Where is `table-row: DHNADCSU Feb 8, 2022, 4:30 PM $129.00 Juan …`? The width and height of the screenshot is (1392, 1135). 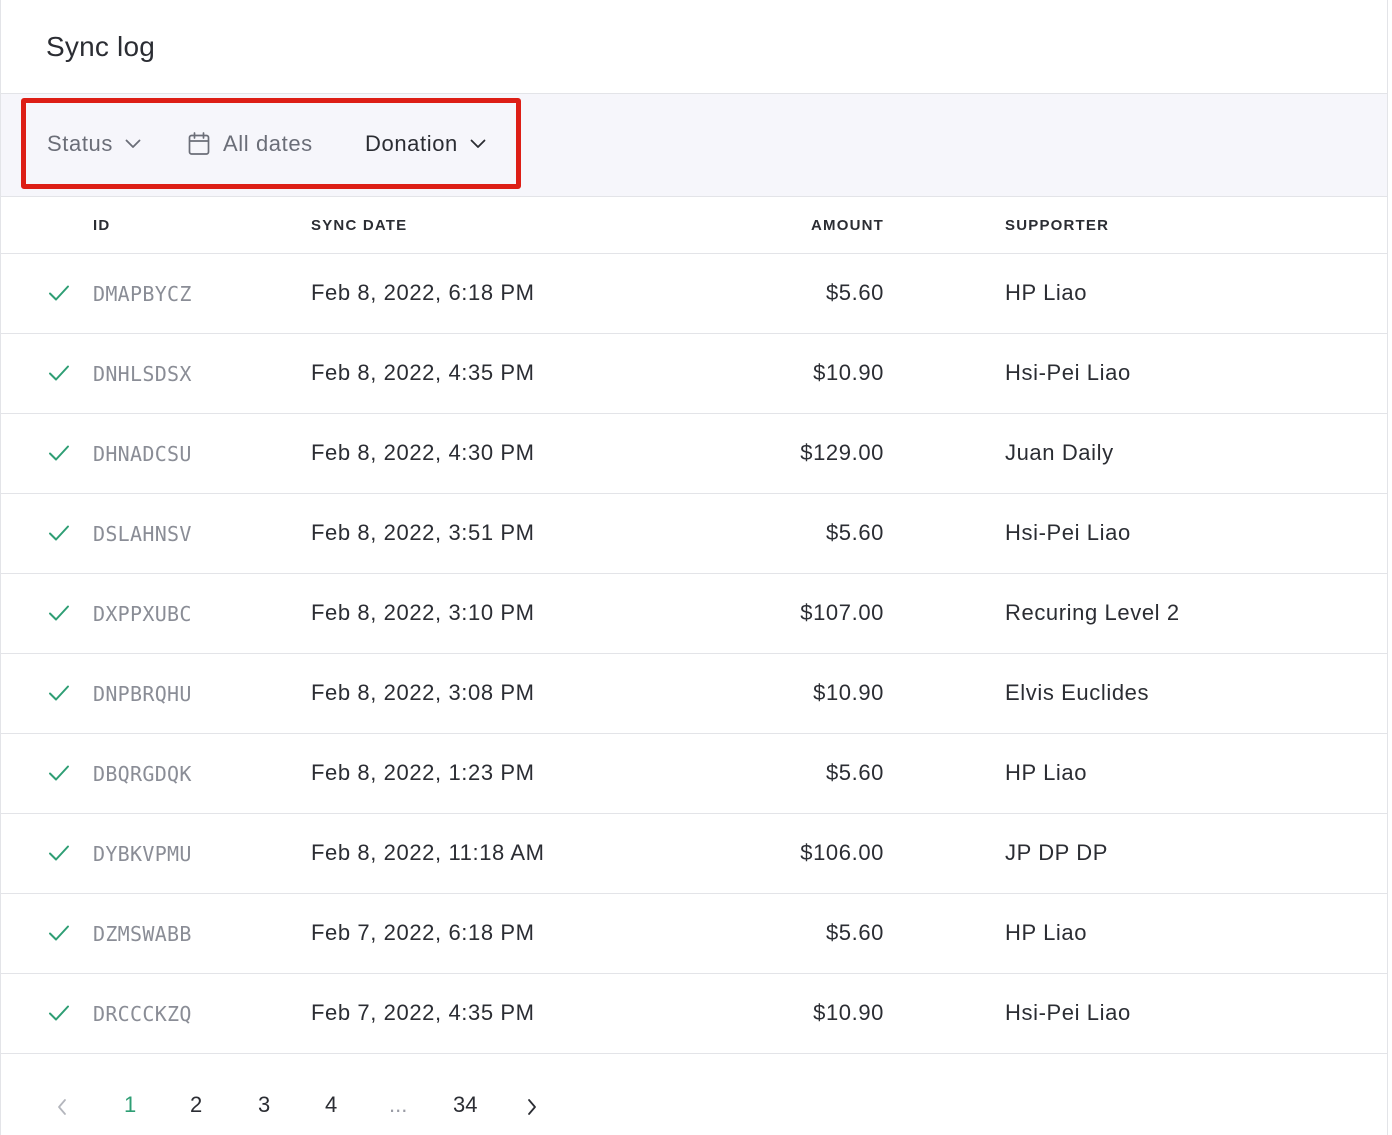 table-row: DHNADCSU Feb 8, 2022, 4:30 PM $129.00 Juan … is located at coordinates (694, 454).